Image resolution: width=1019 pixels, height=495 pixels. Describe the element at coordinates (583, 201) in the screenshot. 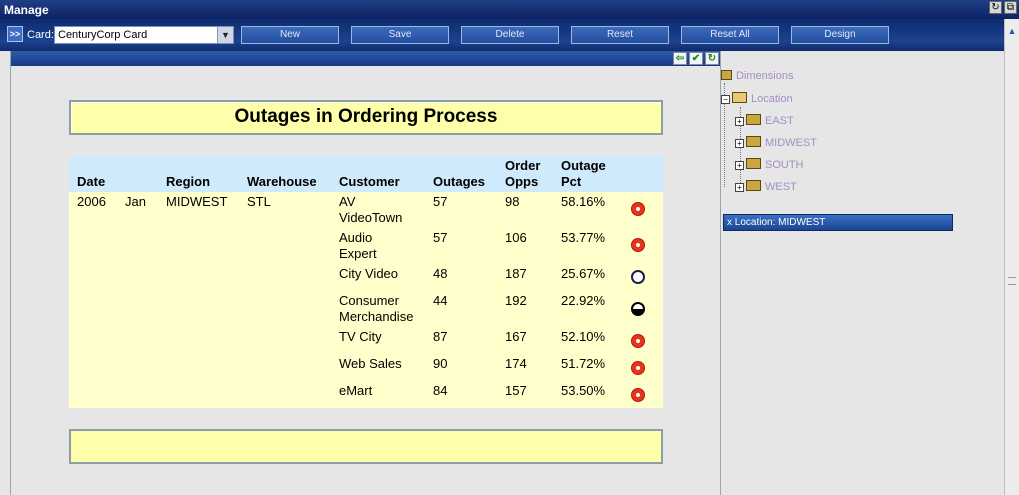

I see `cell-outage-pct: 58.16%` at that location.